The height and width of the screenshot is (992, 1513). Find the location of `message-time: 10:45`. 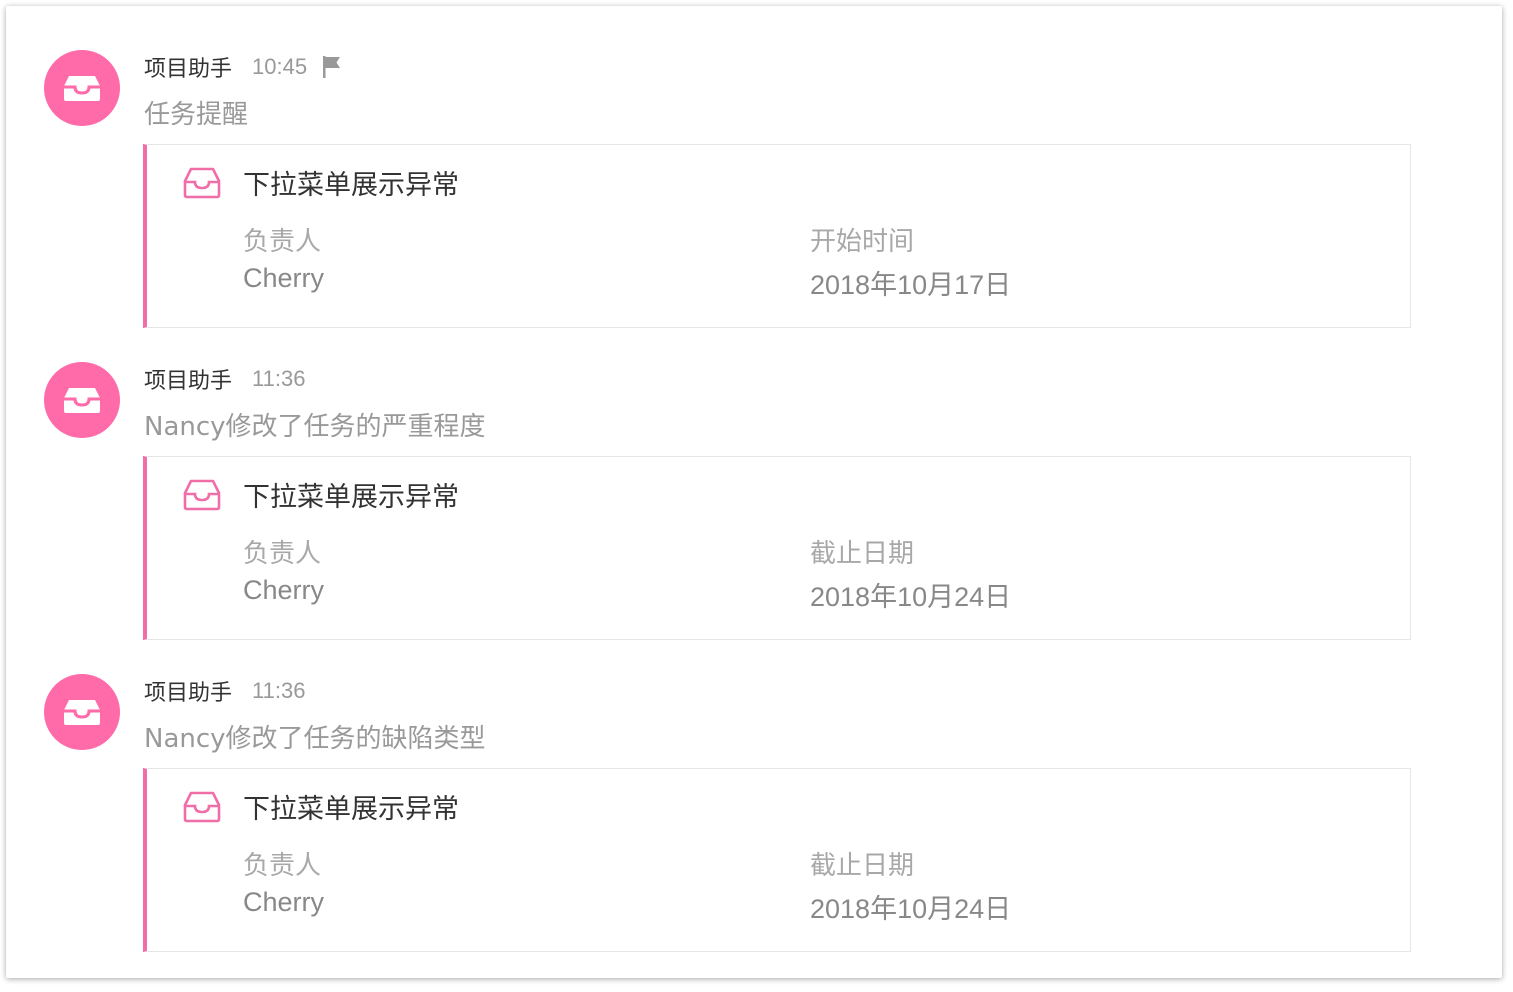

message-time: 10:45 is located at coordinates (280, 66).